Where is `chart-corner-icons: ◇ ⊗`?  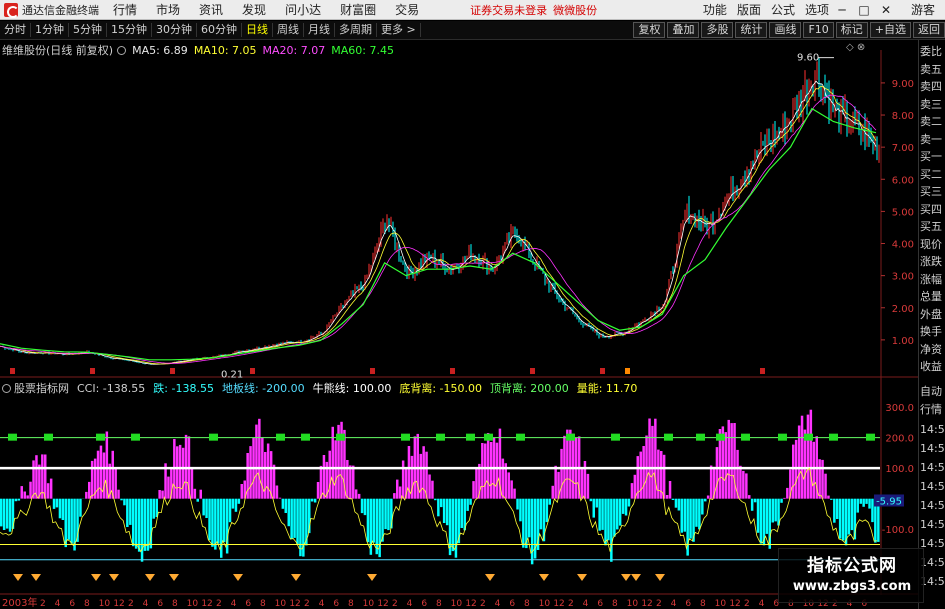 chart-corner-icons: ◇ ⊗ is located at coordinates (855, 47).